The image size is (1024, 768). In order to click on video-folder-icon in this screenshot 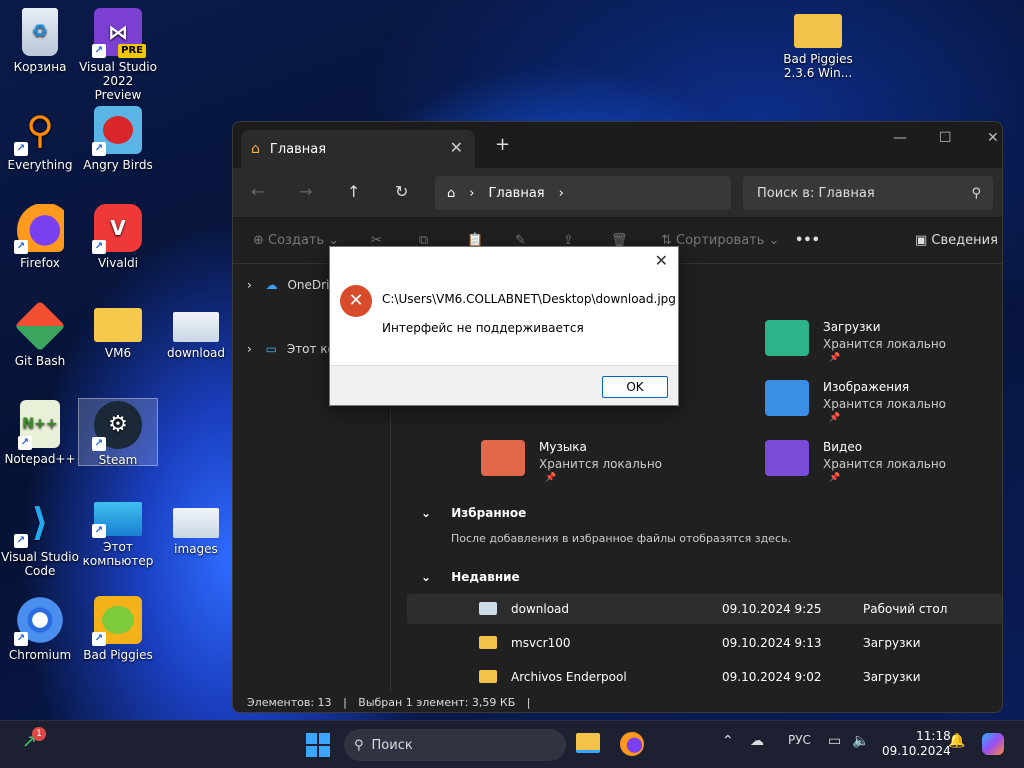, I will do `click(787, 458)`.